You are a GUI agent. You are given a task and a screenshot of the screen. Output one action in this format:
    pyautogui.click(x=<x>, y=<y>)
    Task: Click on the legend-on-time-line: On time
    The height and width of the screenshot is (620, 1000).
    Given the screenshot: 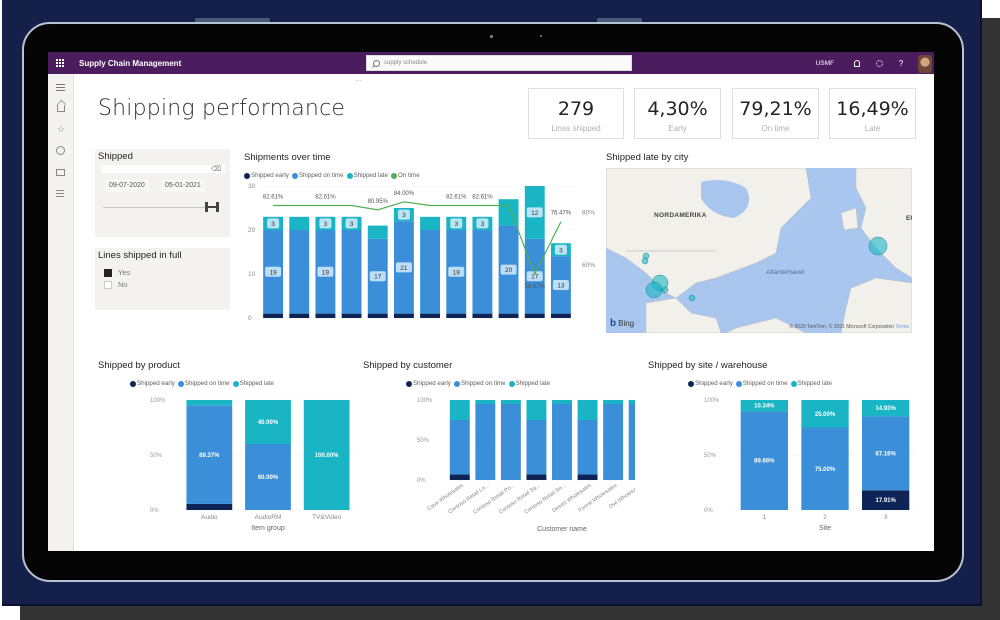 What is the action you would take?
    pyautogui.click(x=405, y=175)
    